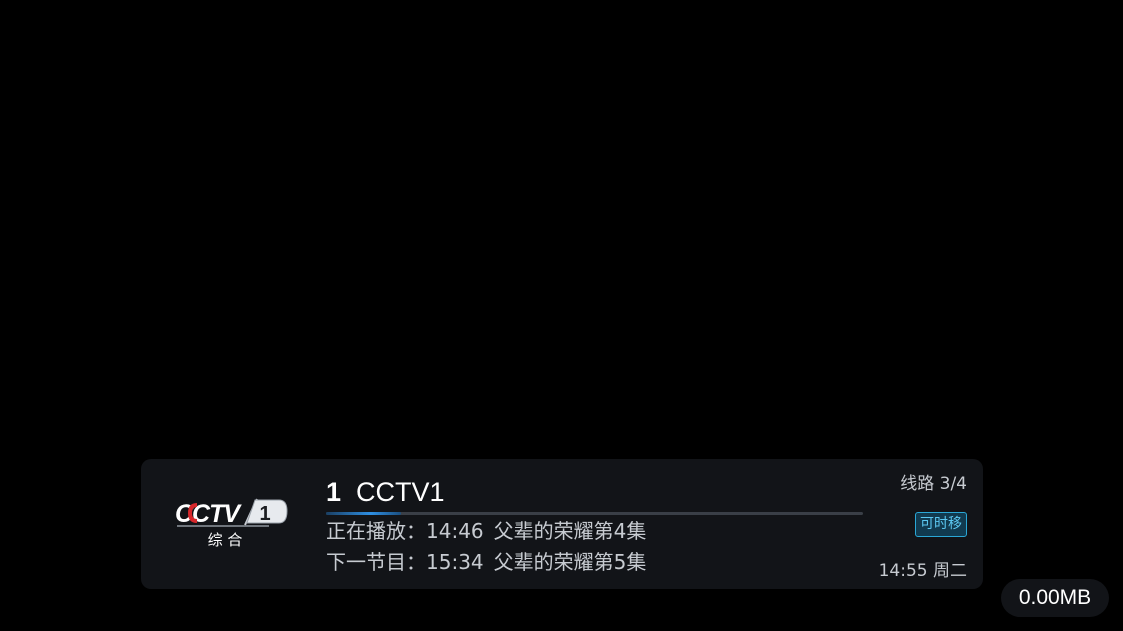 This screenshot has width=1123, height=631. Describe the element at coordinates (1055, 598) in the screenshot. I see `network-speed-badge: 0.00MB` at that location.